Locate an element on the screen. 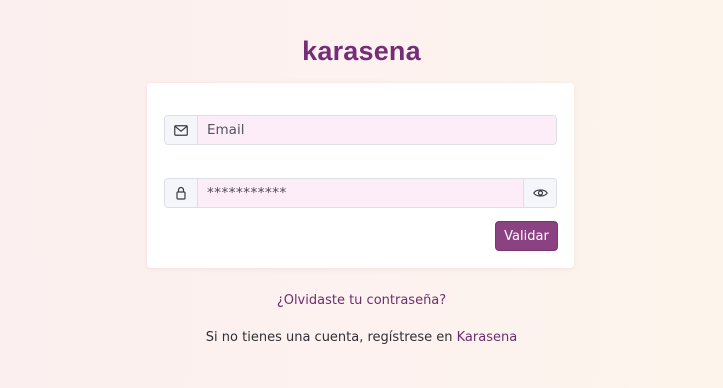 This screenshot has height=388, width=723. email-input-group is located at coordinates (360, 130).